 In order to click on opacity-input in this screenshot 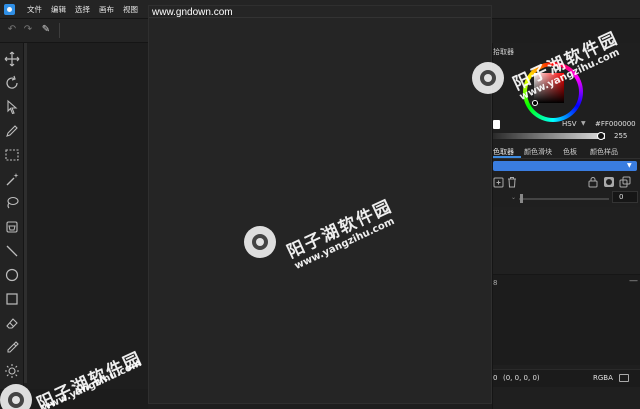, I will do `click(625, 197)`.